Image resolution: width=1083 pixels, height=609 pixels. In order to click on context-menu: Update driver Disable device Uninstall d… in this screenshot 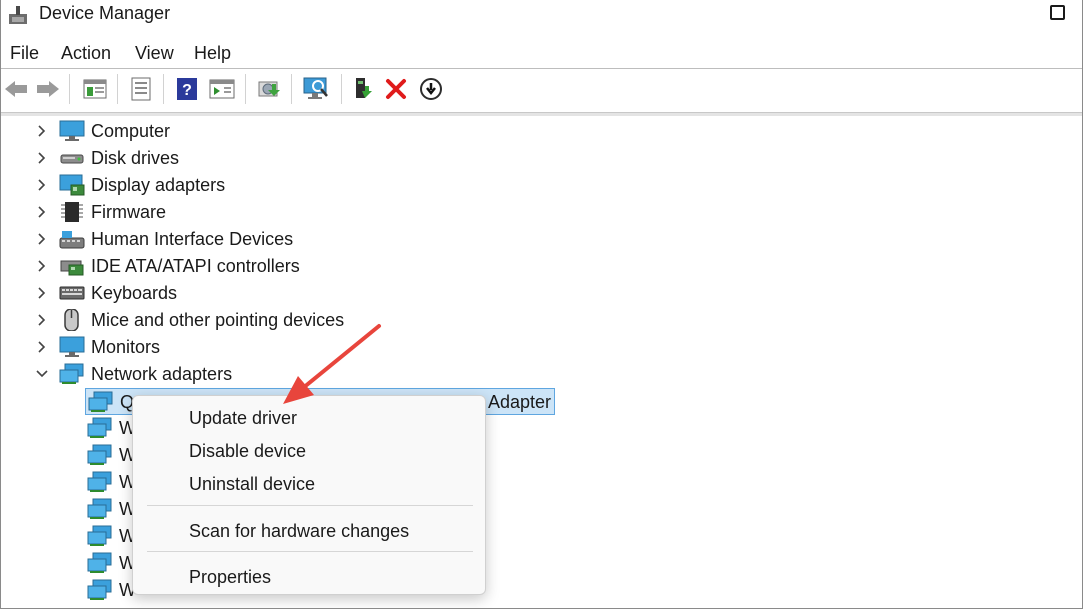, I will do `click(309, 495)`.